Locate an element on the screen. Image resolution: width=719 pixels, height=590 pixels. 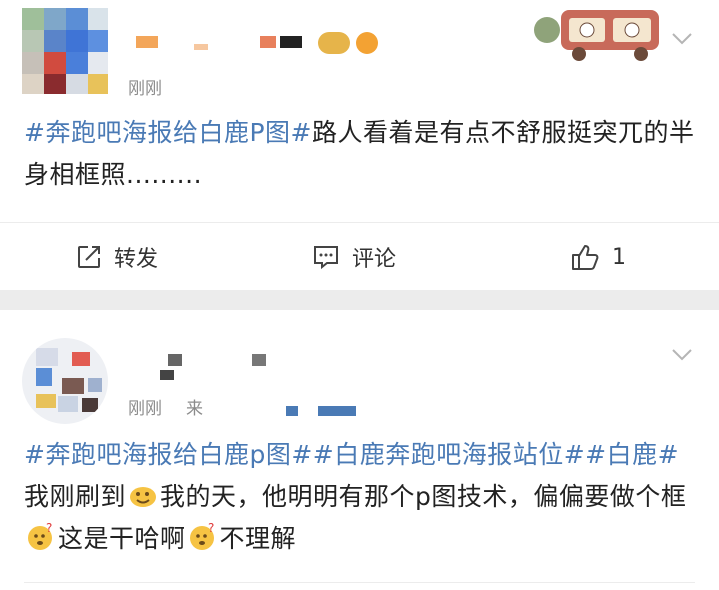
hashtag-link: #白鹿# is located at coordinates (632, 454).